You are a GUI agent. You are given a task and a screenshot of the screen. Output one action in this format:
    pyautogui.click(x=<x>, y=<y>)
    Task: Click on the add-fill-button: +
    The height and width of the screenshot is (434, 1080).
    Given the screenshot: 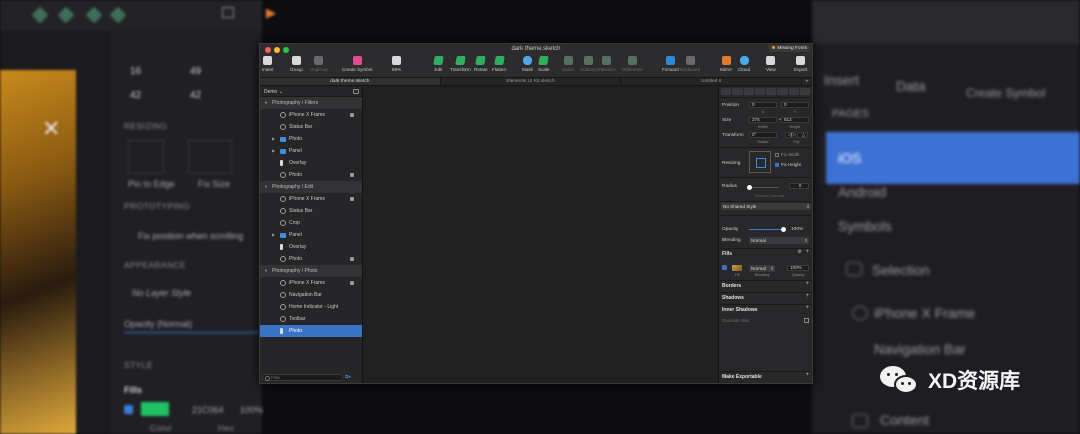 What is the action you would take?
    pyautogui.click(x=807, y=252)
    